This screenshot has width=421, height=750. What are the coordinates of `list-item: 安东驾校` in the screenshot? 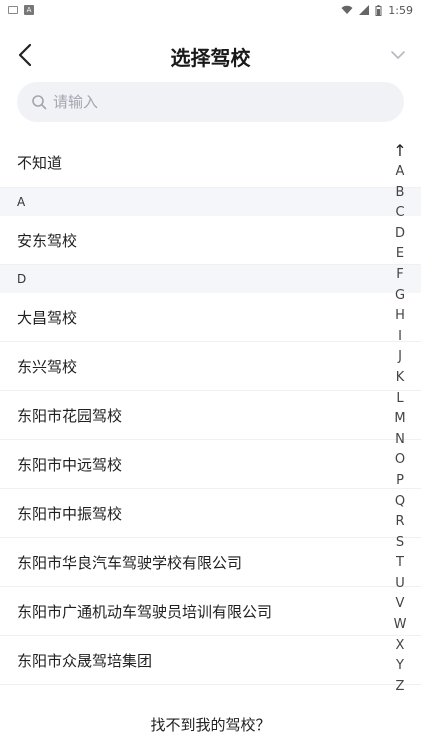 It's located at (210, 240).